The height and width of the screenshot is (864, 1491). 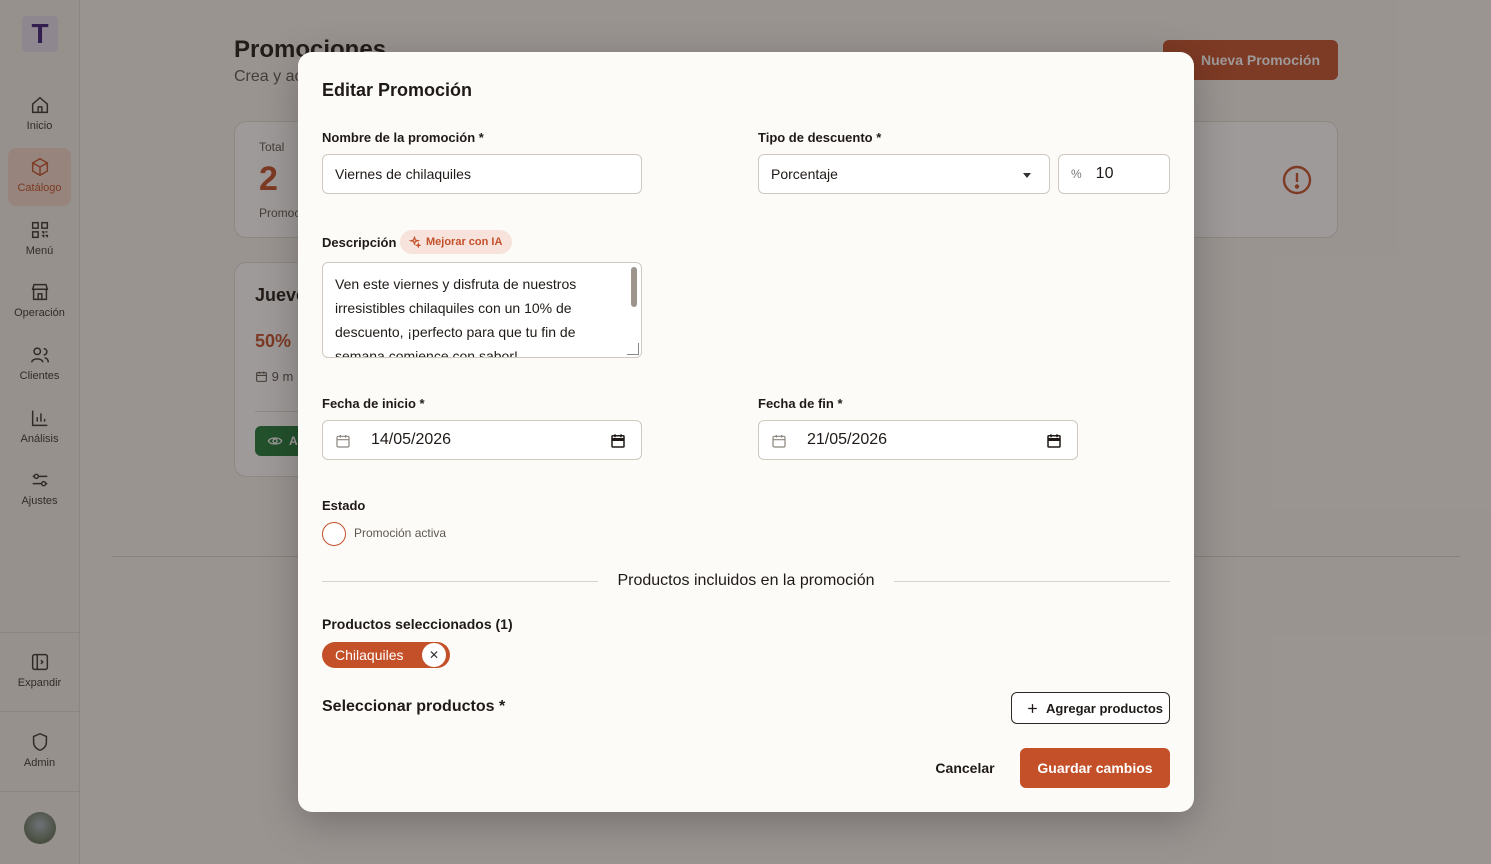 I want to click on end-date-value: 21/05/2026, so click(x=847, y=439).